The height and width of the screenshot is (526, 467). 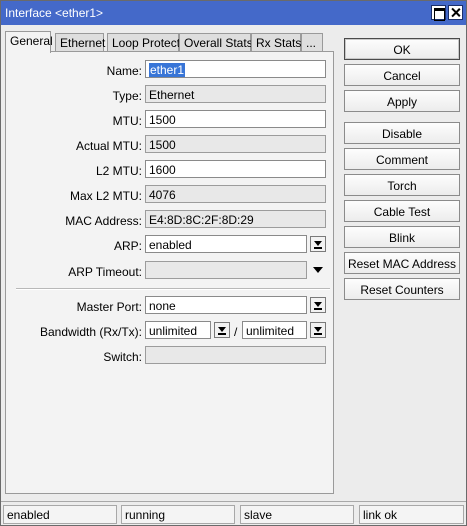 What do you see at coordinates (127, 246) in the screenshot?
I see `arp-label: ARP:` at bounding box center [127, 246].